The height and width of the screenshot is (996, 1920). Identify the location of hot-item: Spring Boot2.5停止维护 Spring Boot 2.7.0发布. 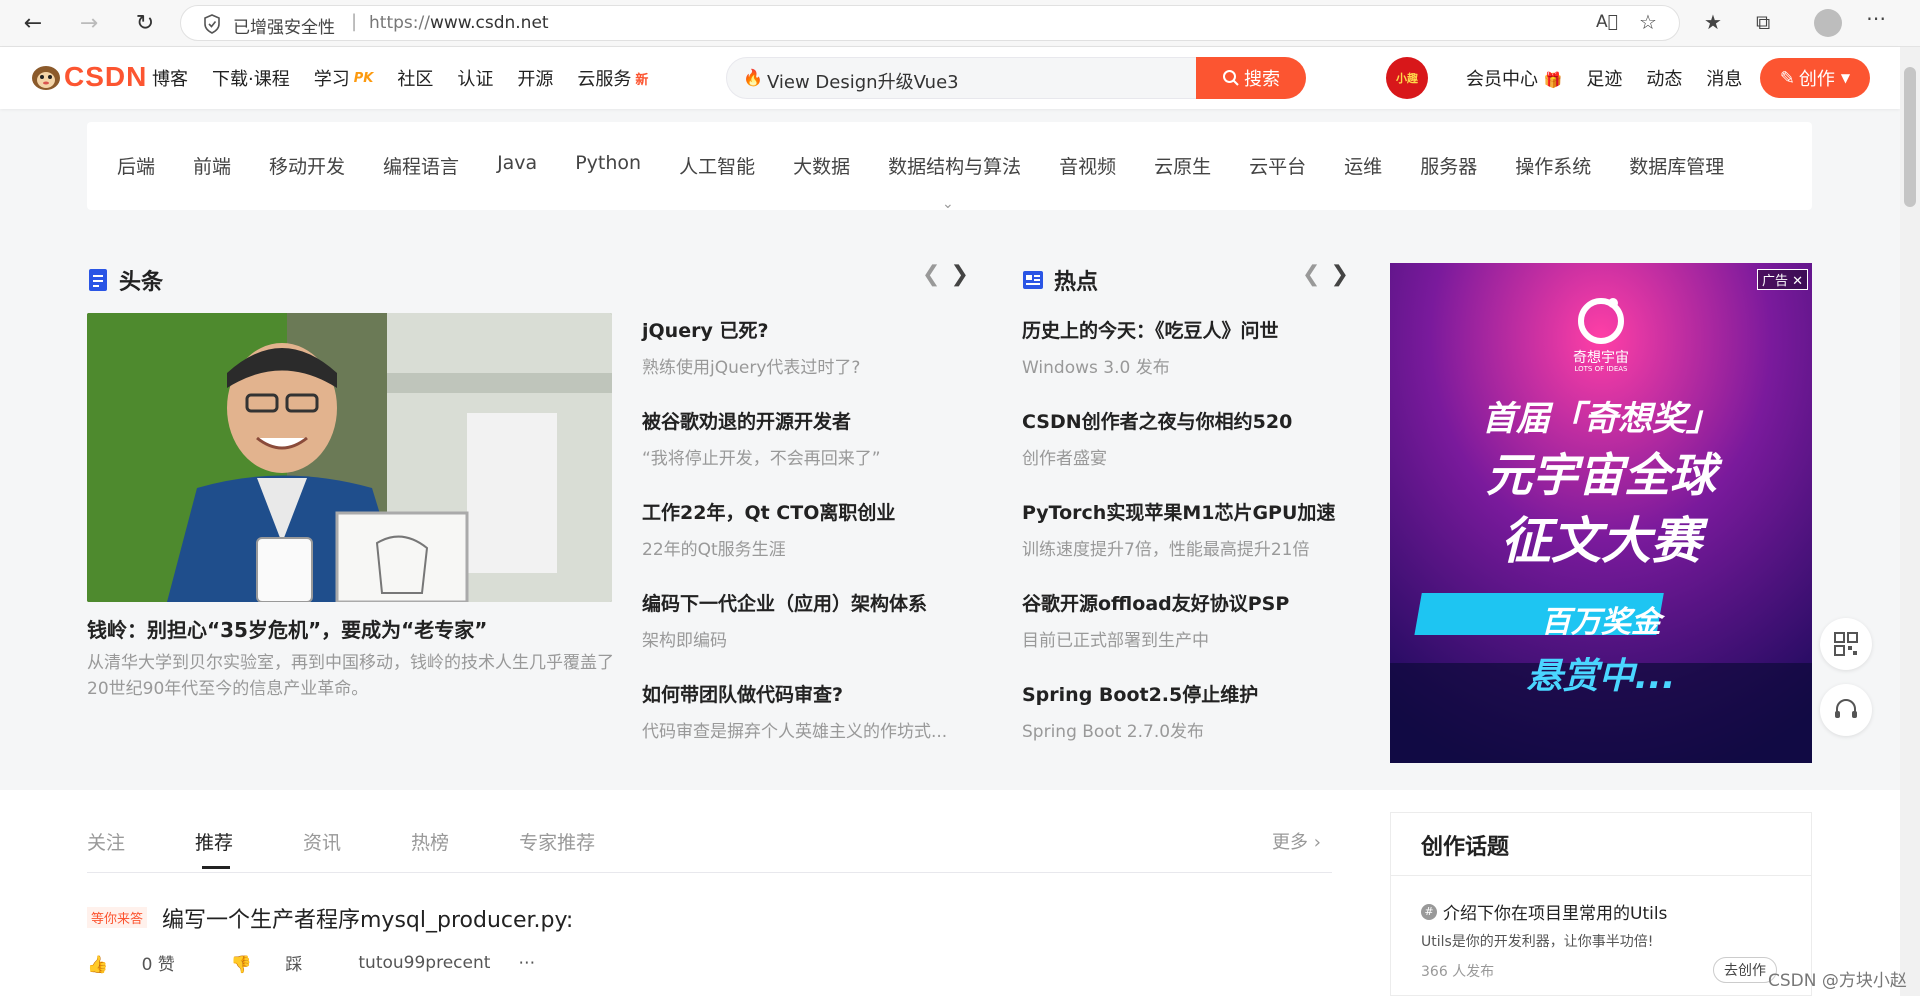
(1140, 711).